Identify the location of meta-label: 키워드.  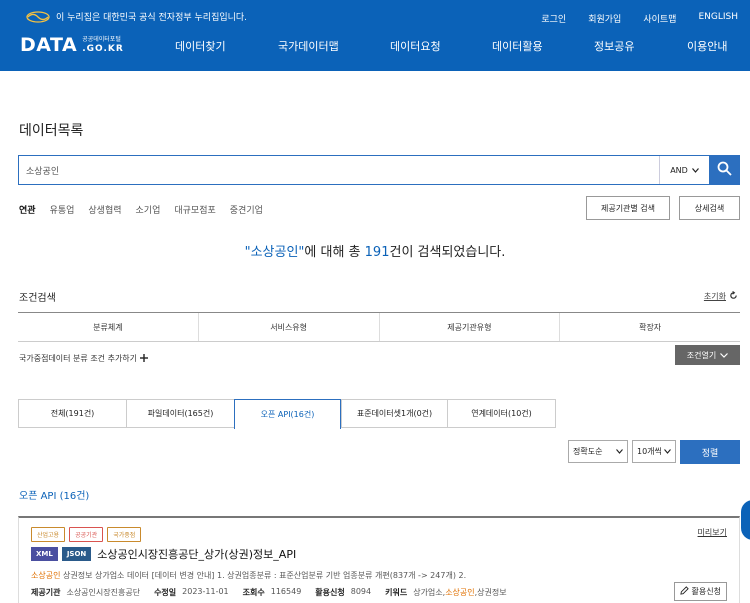
(396, 592).